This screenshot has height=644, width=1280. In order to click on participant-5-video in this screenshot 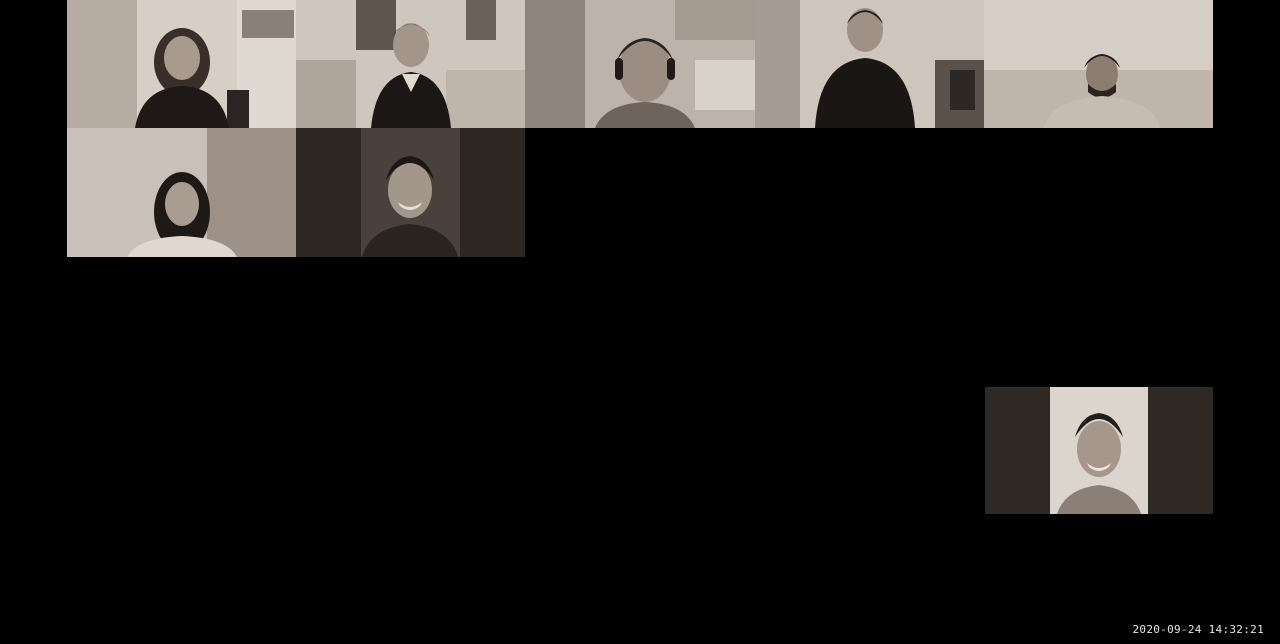, I will do `click(1098, 64)`.